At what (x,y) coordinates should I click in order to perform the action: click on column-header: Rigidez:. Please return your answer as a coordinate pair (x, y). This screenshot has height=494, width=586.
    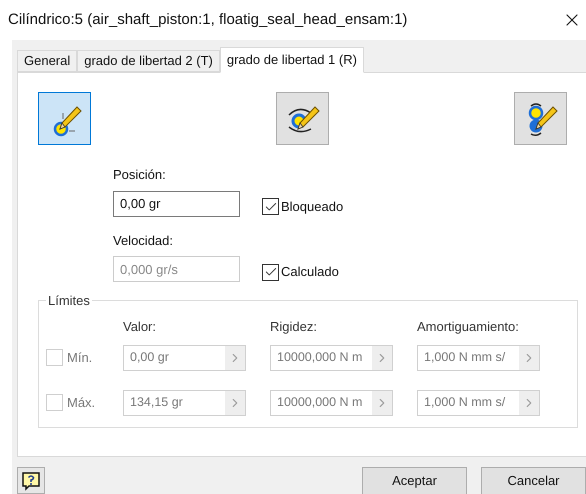
    Looking at the image, I should click on (294, 327).